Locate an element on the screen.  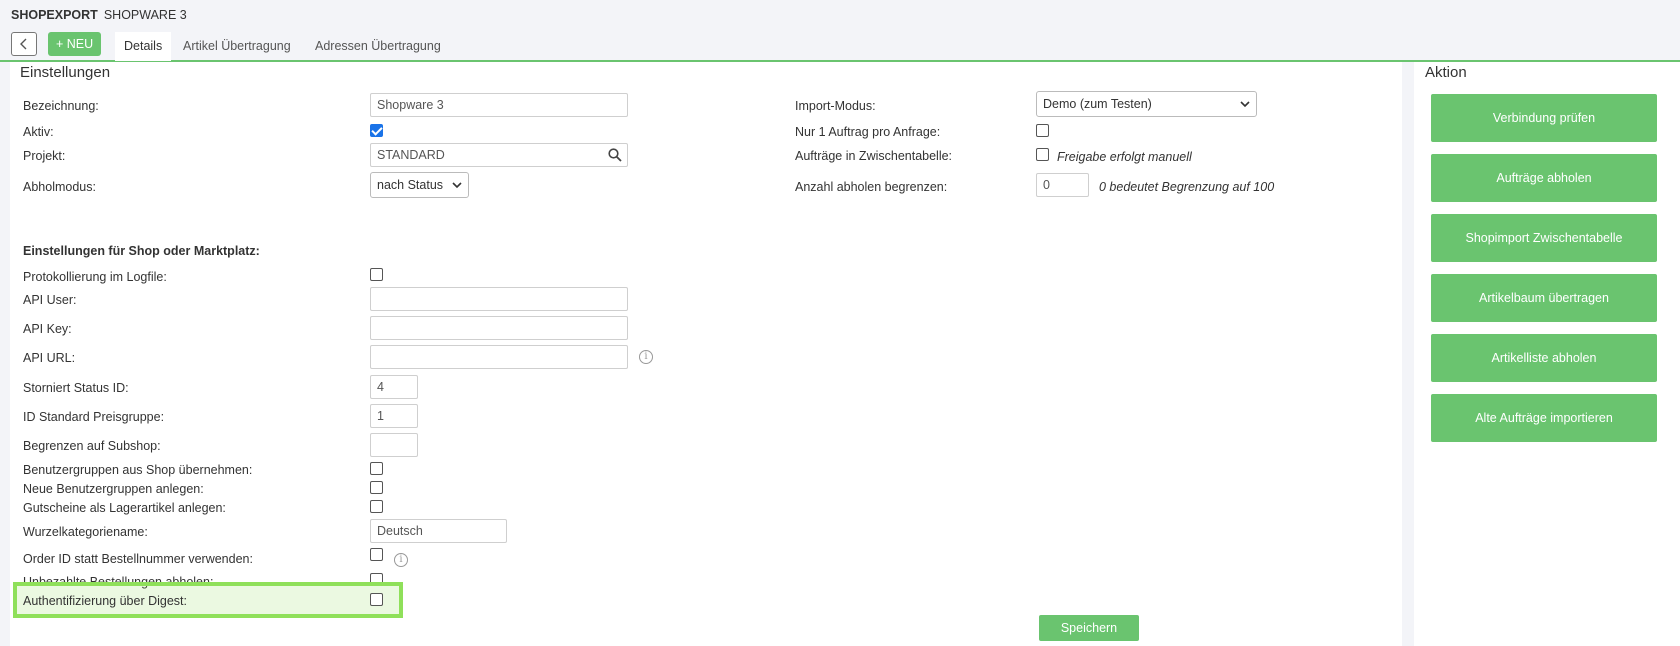
benutzergruppen-checkbox is located at coordinates (376, 468).